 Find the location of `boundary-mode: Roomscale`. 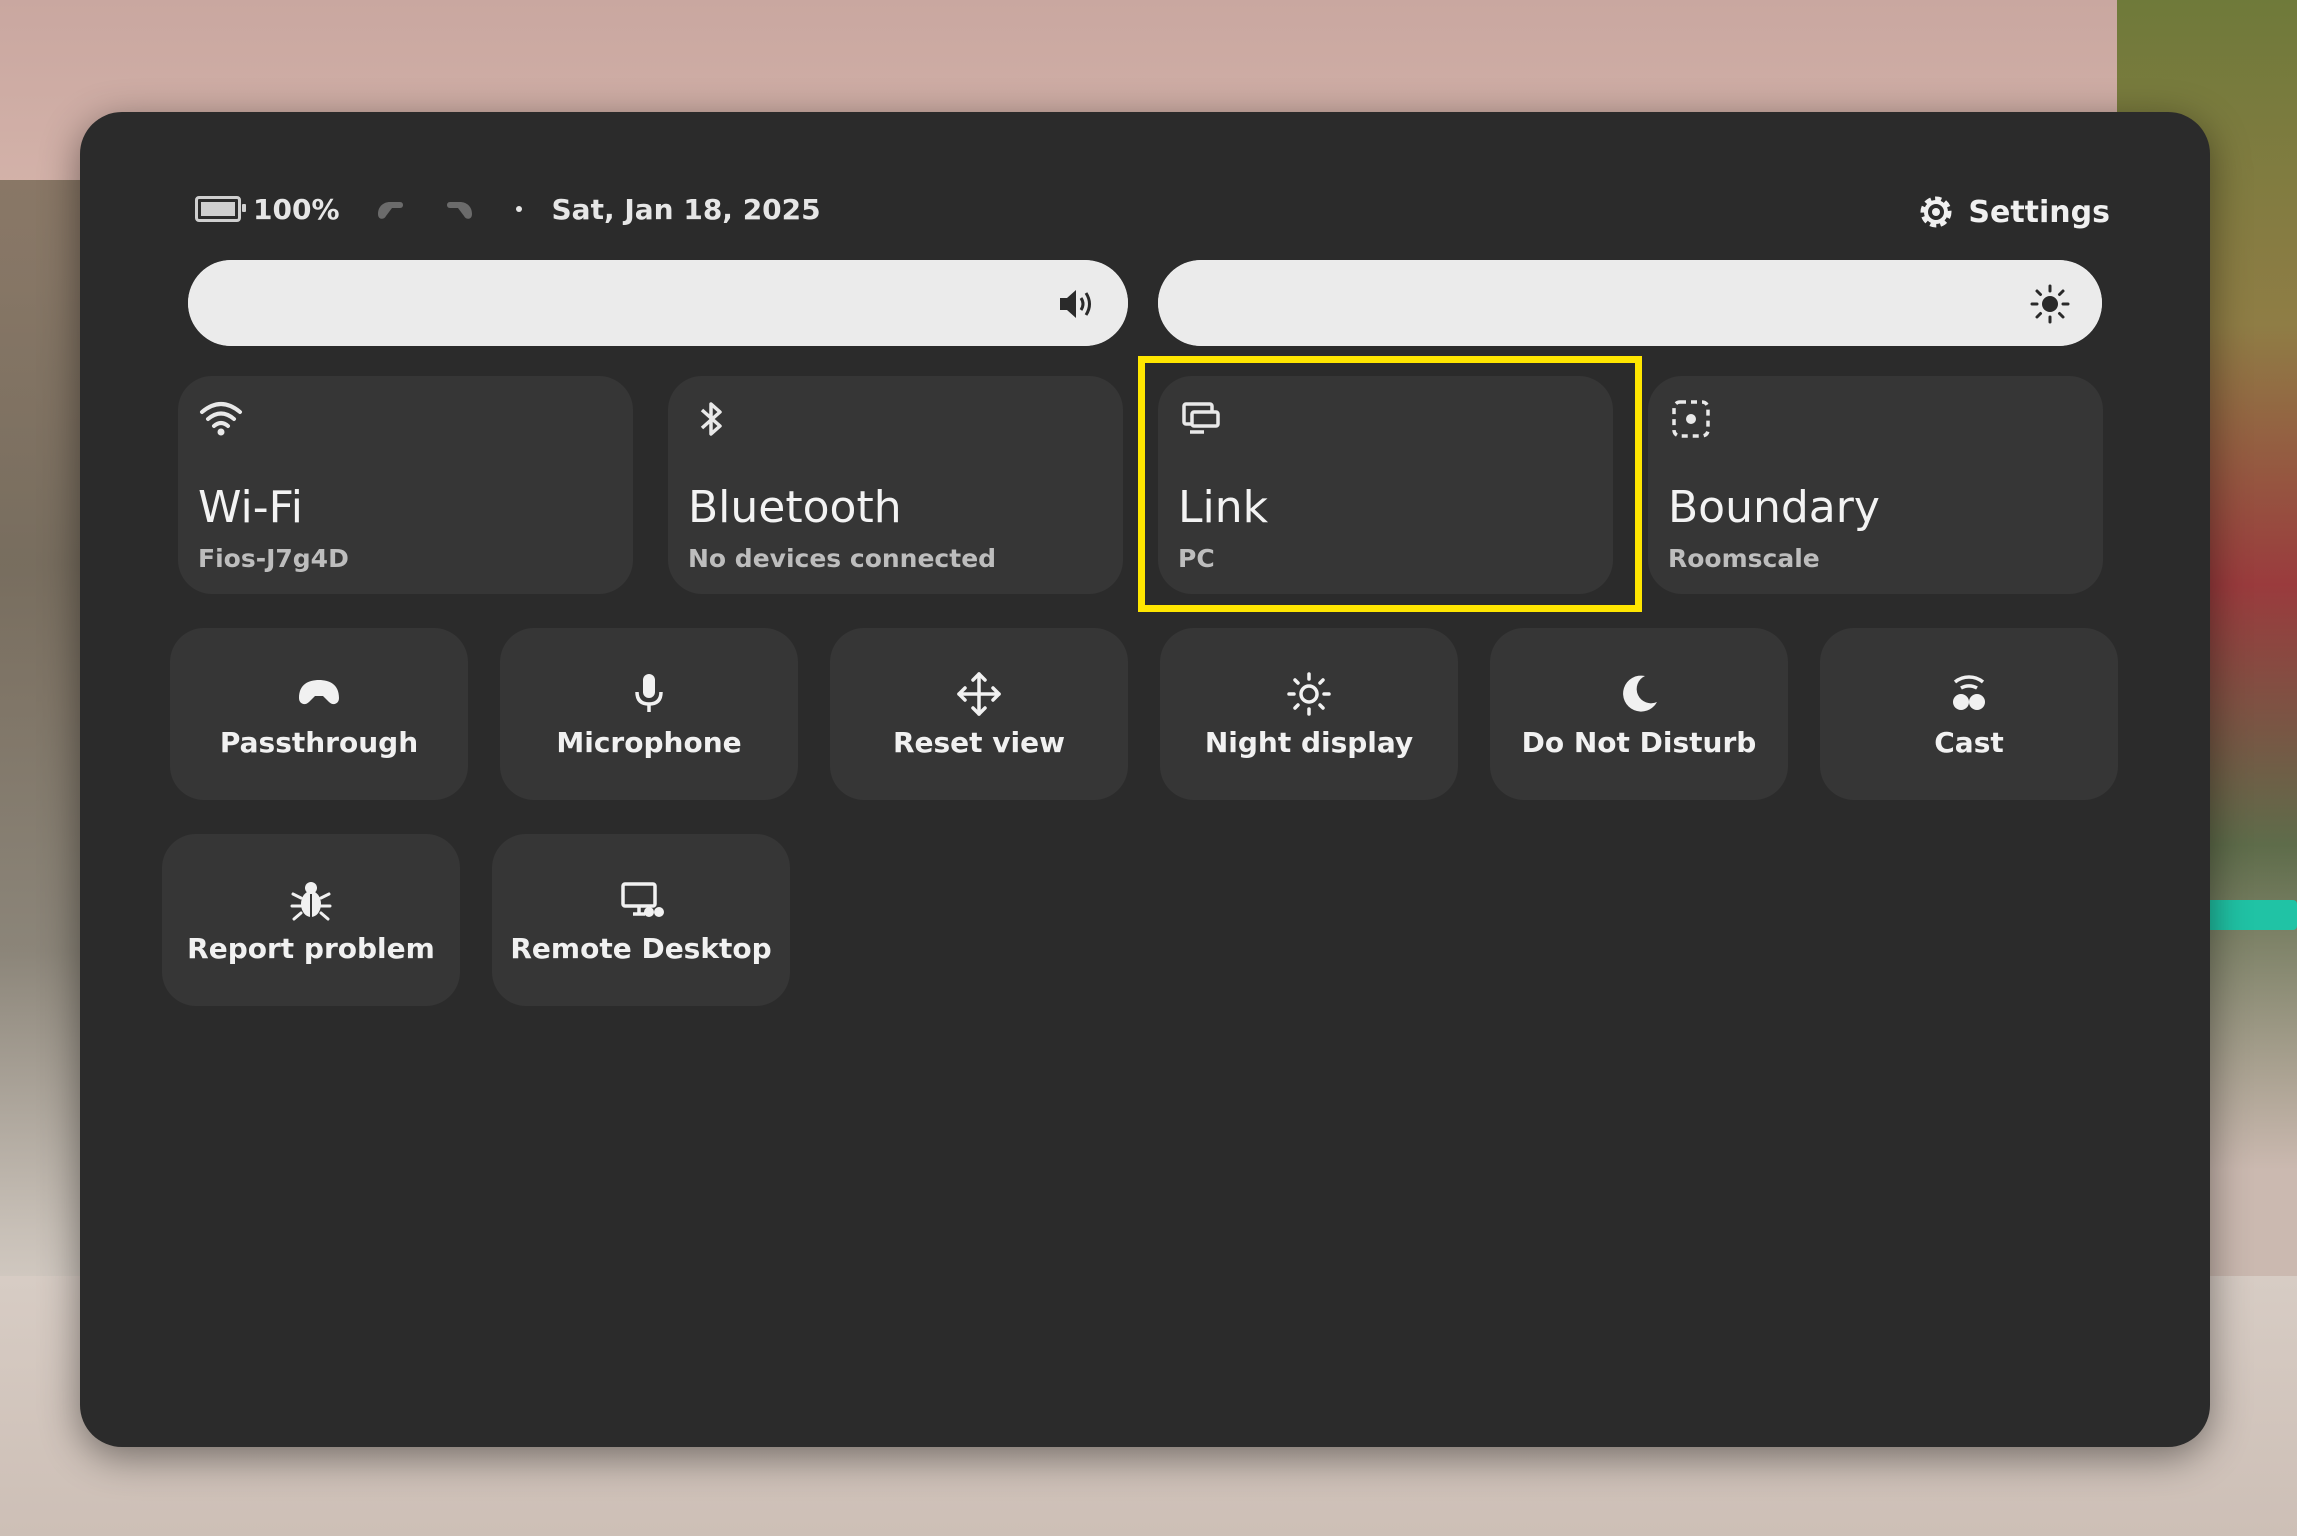

boundary-mode: Roomscale is located at coordinates (1744, 558).